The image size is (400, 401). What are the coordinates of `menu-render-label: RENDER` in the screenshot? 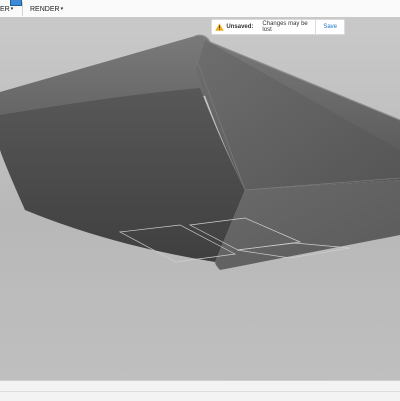 It's located at (45, 9).